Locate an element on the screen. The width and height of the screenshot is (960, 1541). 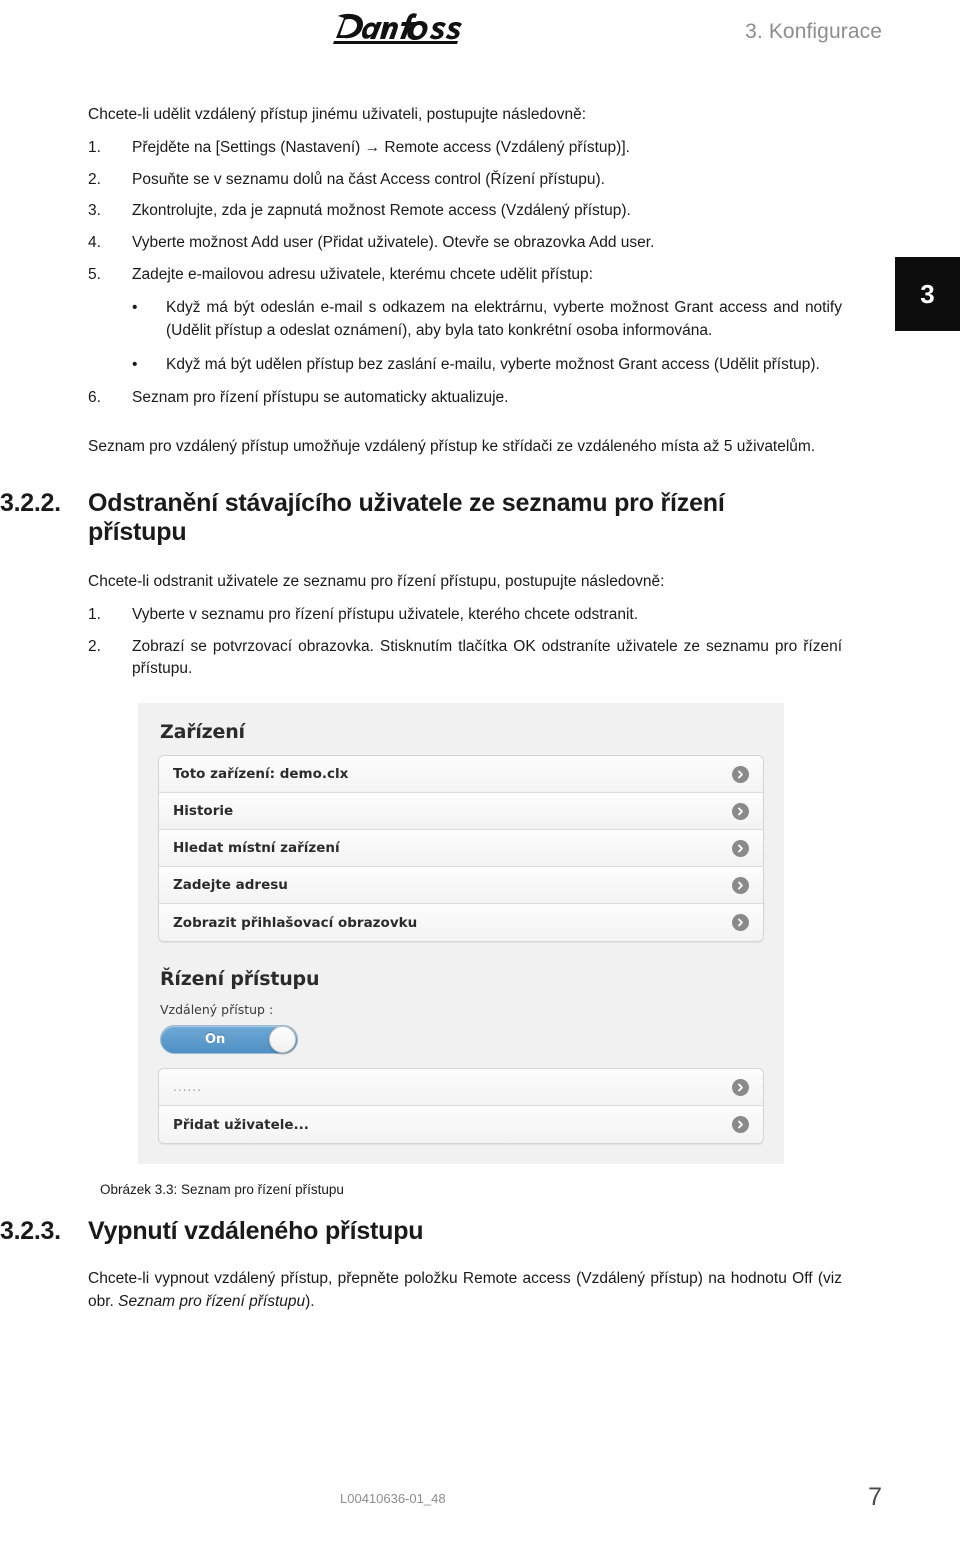
list-marker: 3. is located at coordinates (94, 211).